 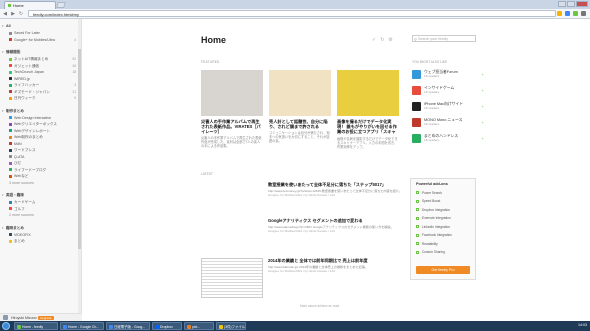 I want to click on sidebar-section-header: ▾ AII, so click(x=39, y=26).